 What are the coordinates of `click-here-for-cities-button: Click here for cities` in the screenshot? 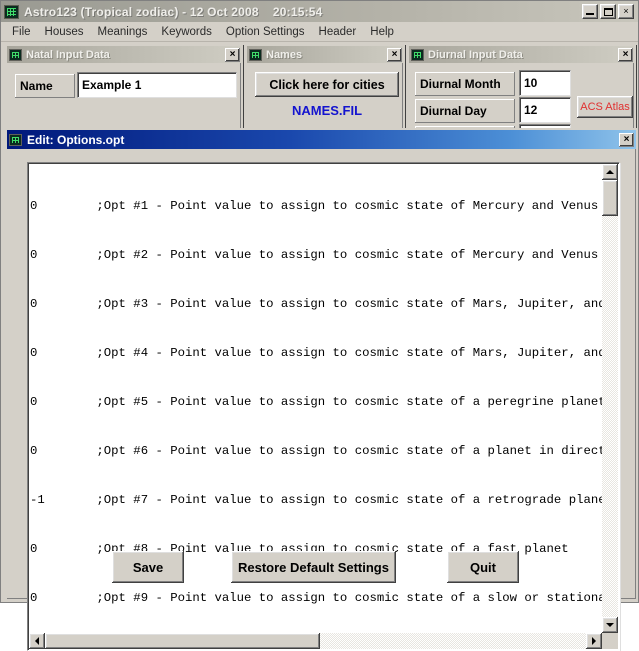 It's located at (327, 84).